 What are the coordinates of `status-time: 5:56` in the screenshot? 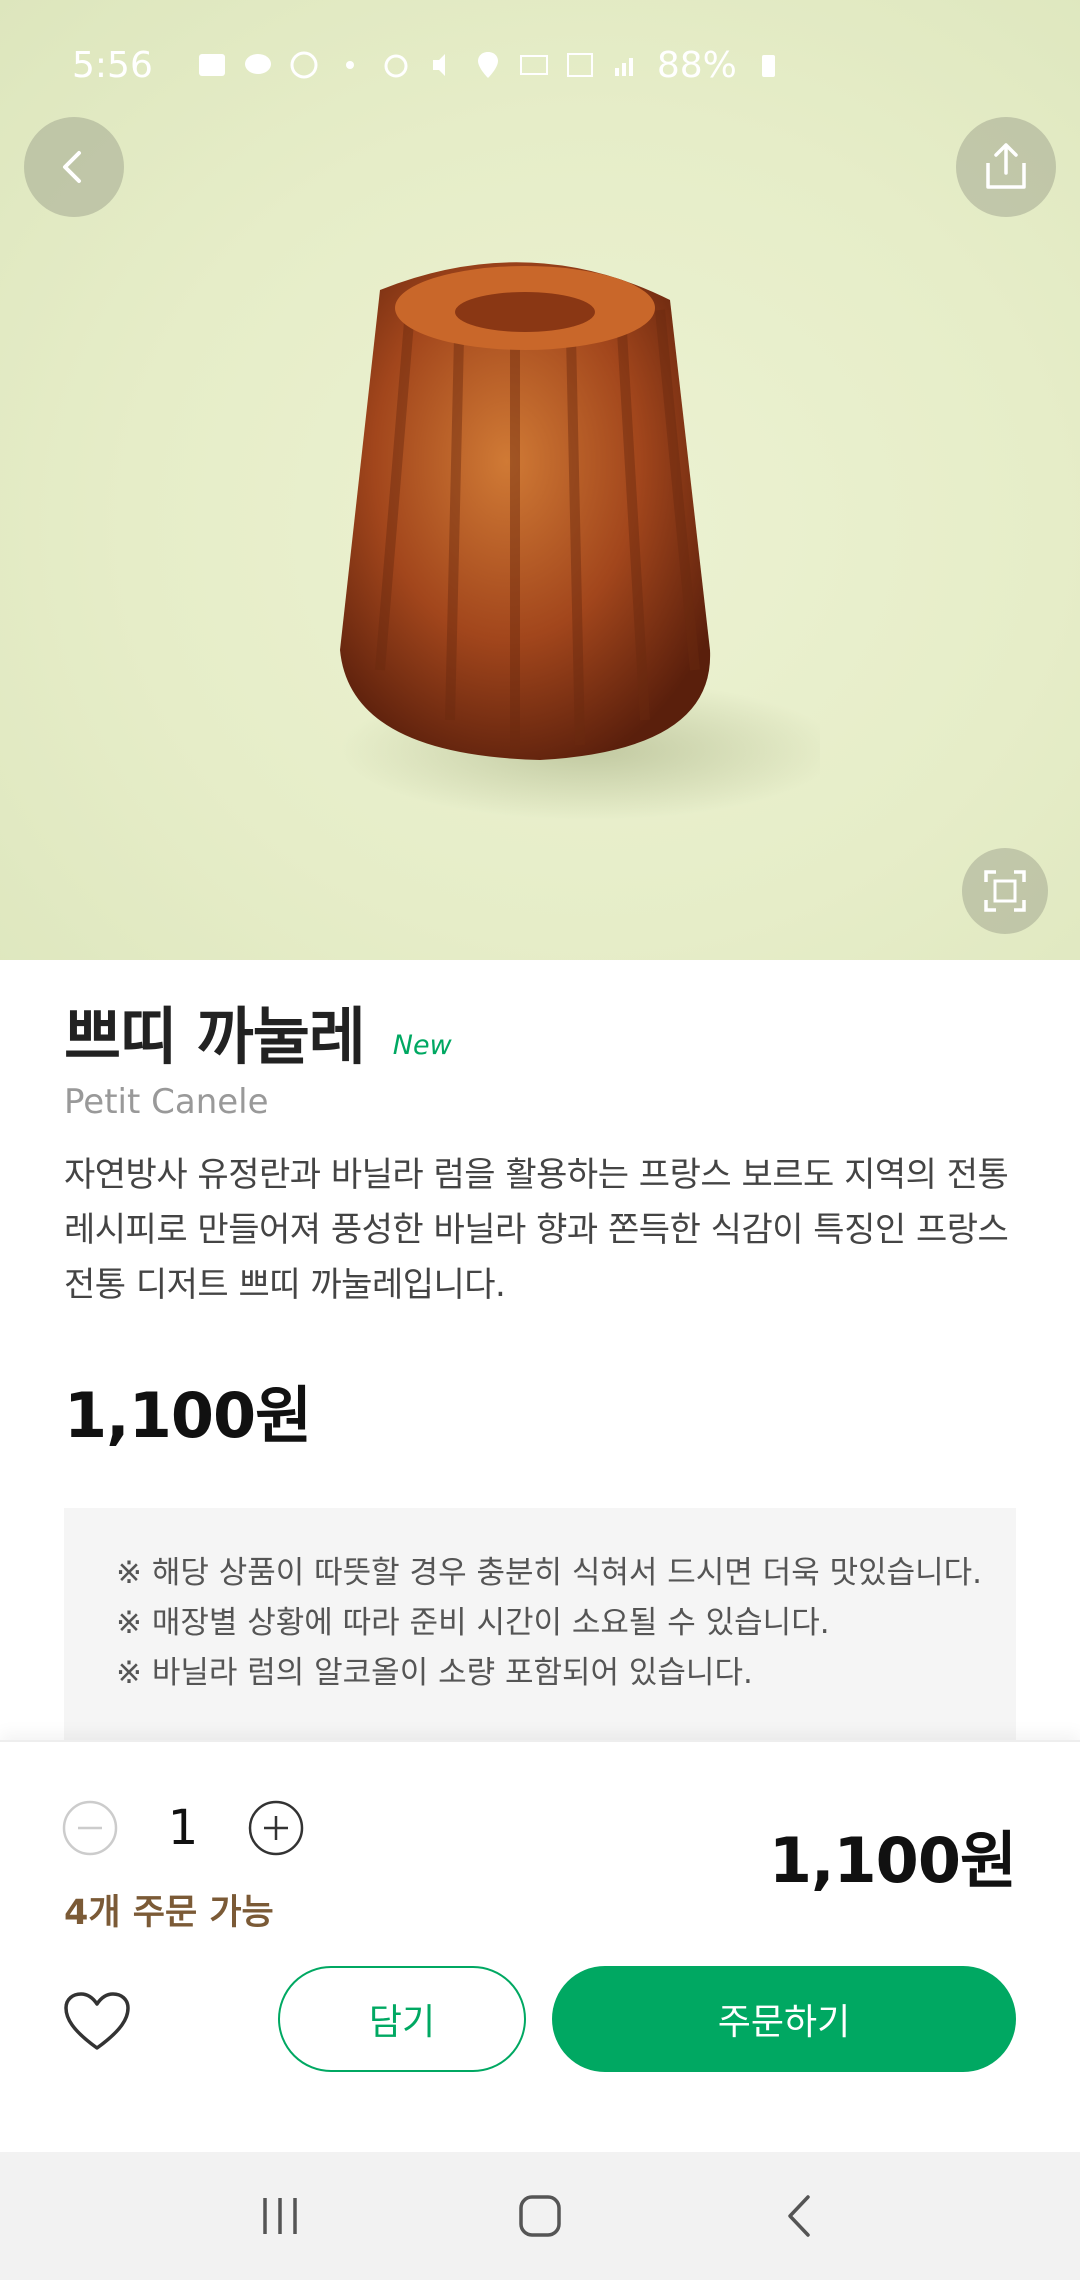 It's located at (112, 65).